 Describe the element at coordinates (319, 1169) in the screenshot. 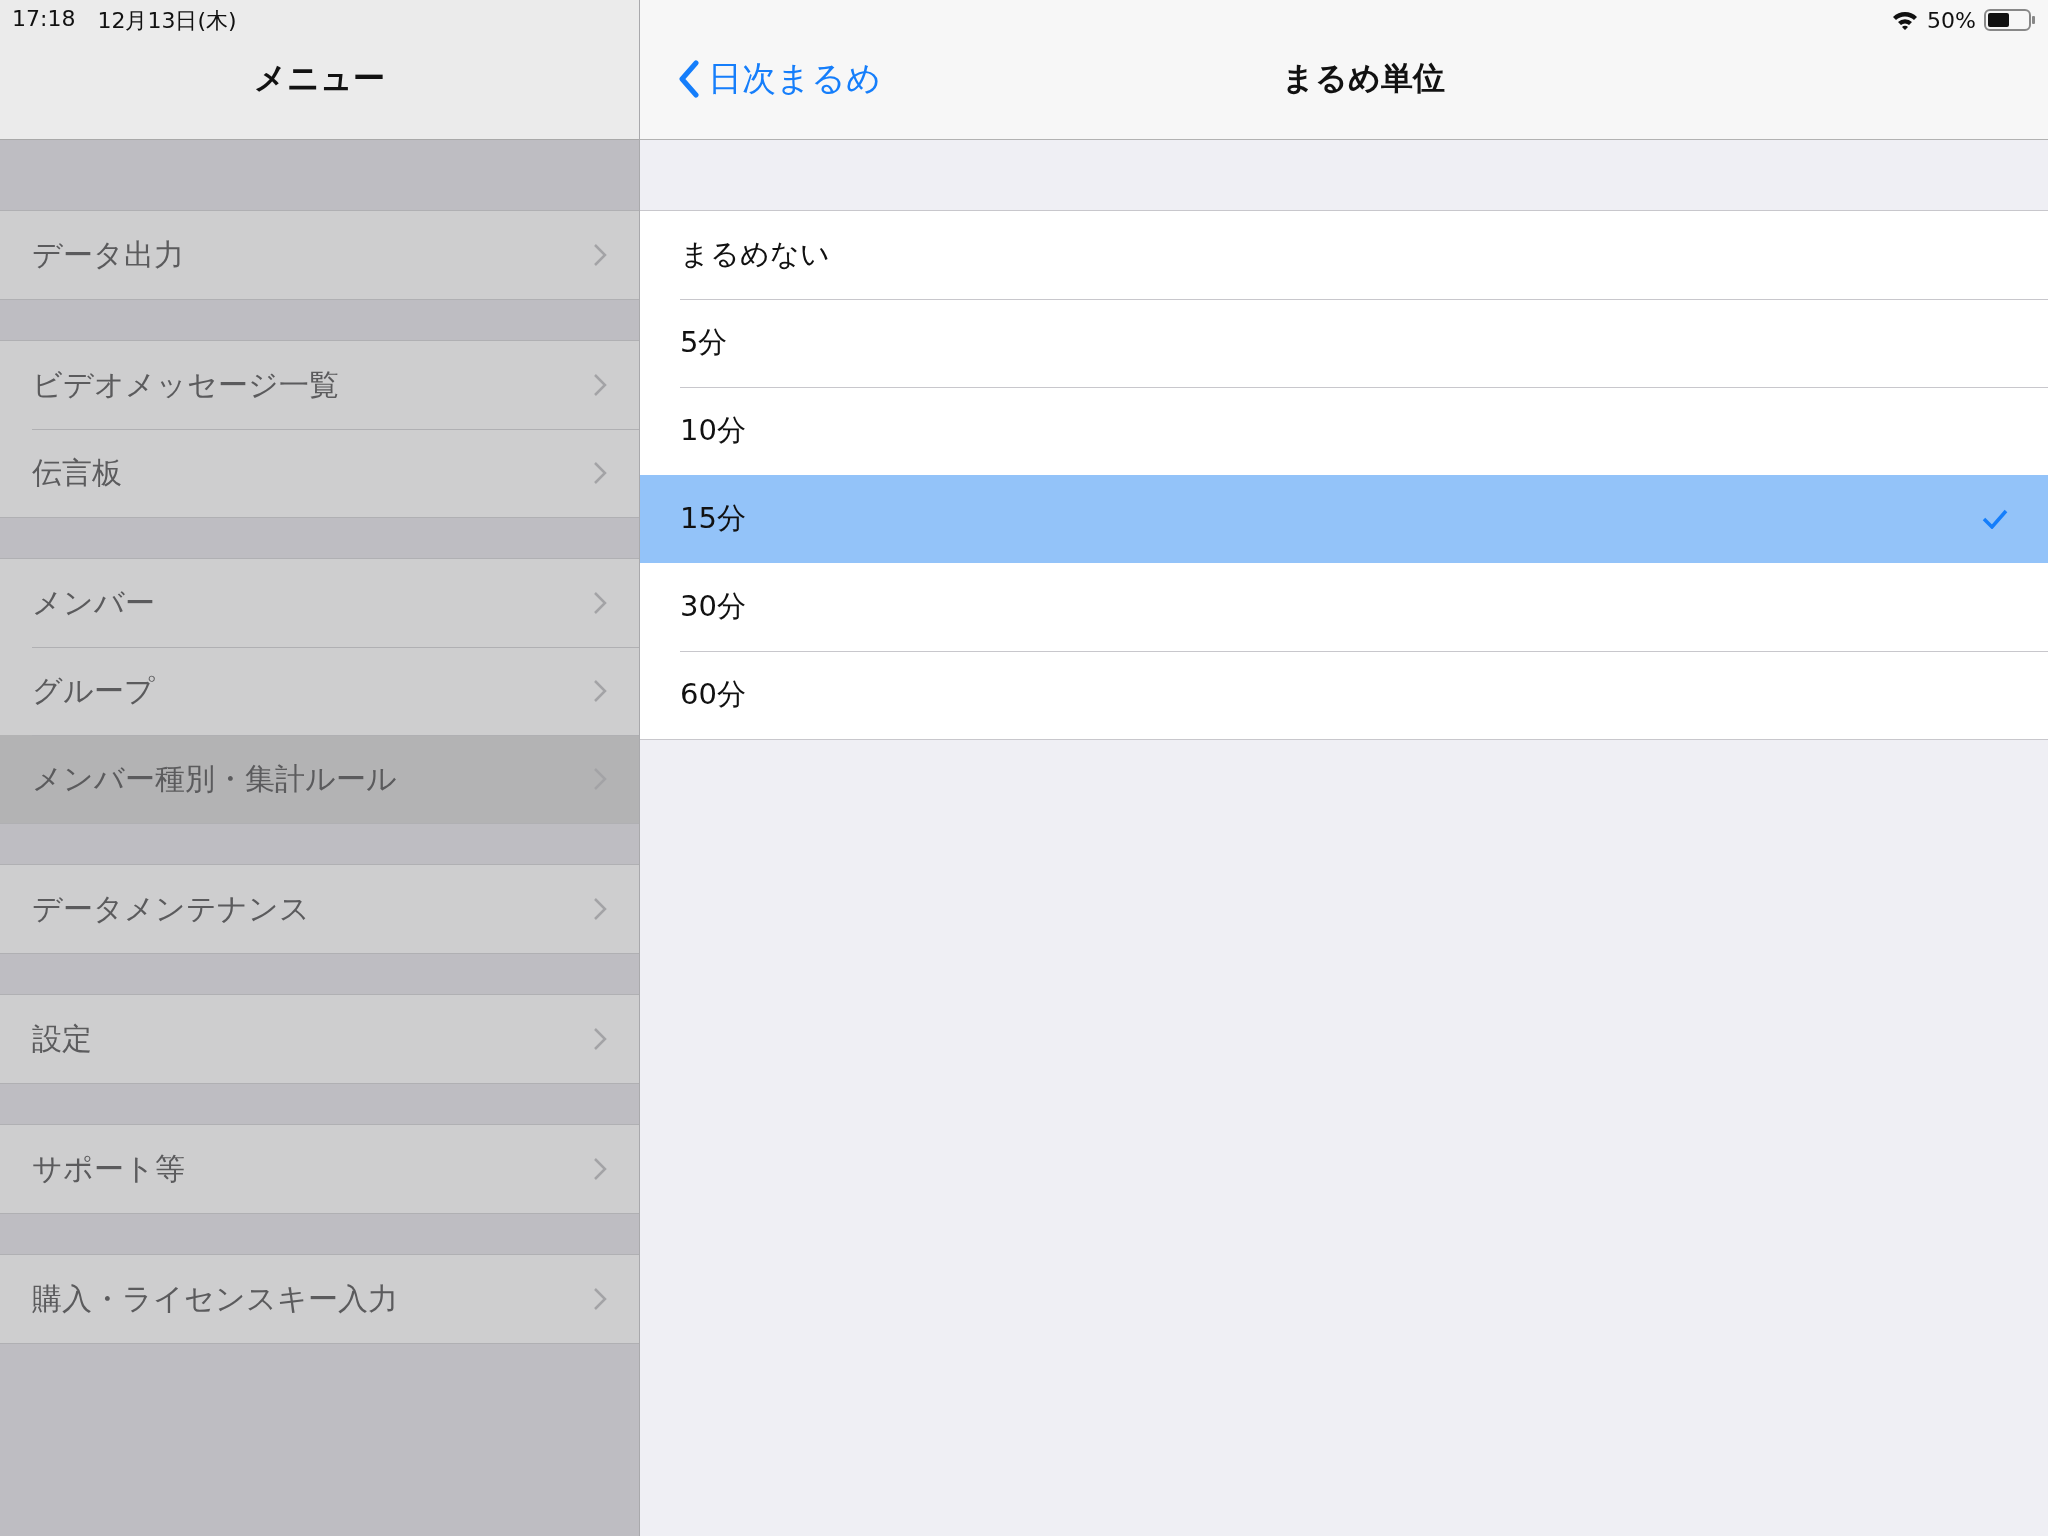

I see `menu-item: サポート等` at that location.